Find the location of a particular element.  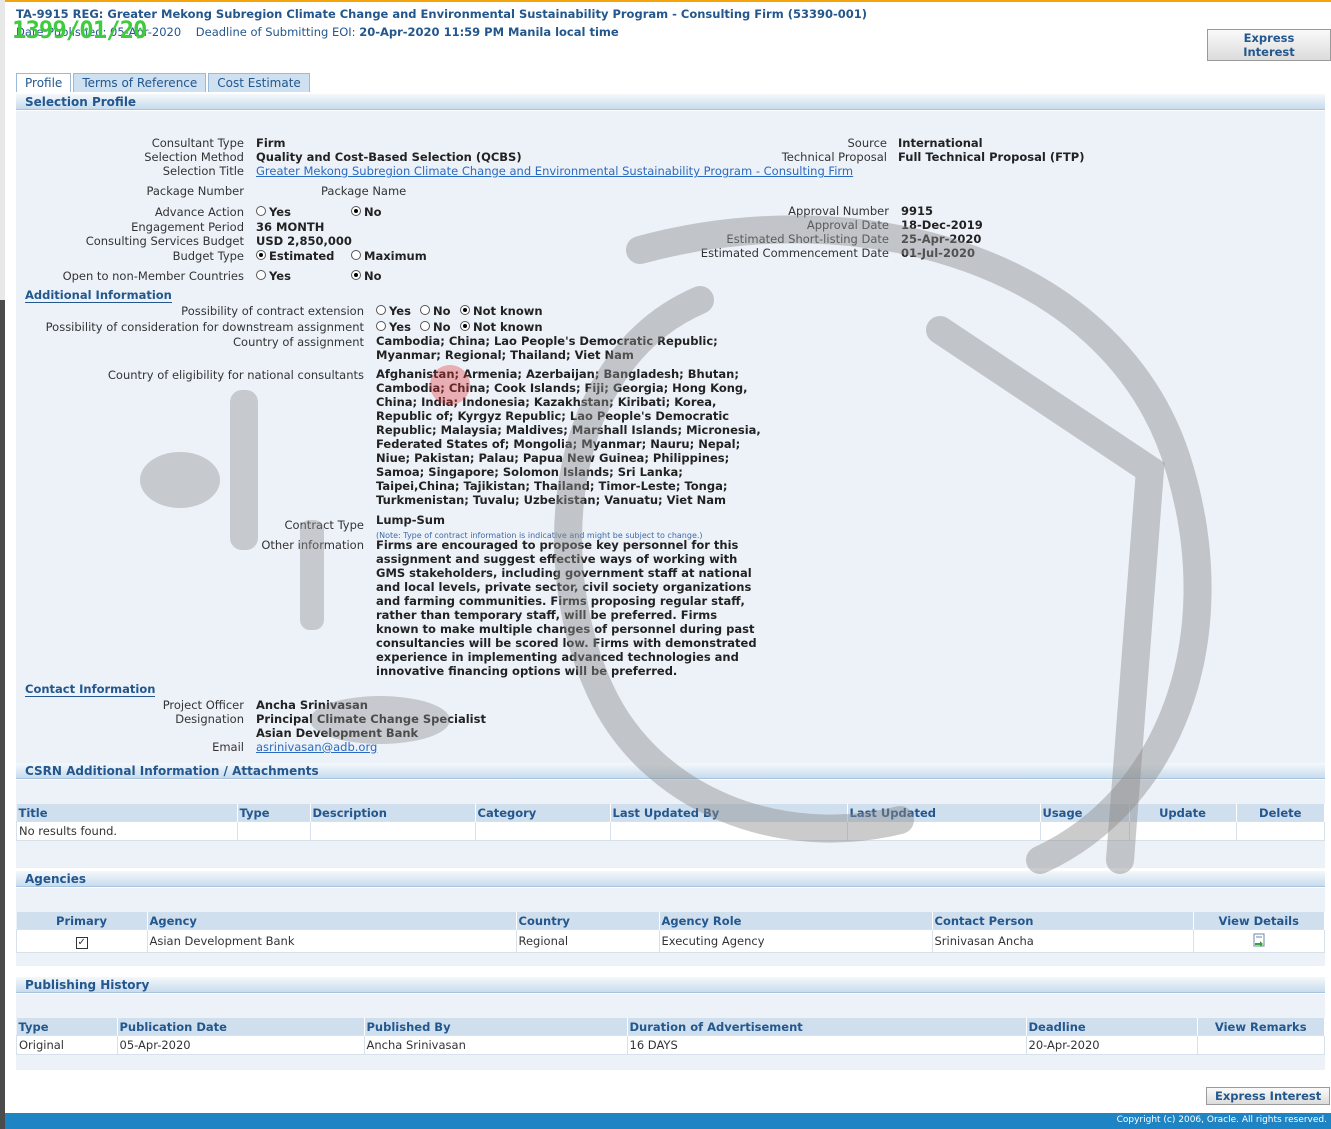

consultant-type-value: Firm is located at coordinates (271, 143).